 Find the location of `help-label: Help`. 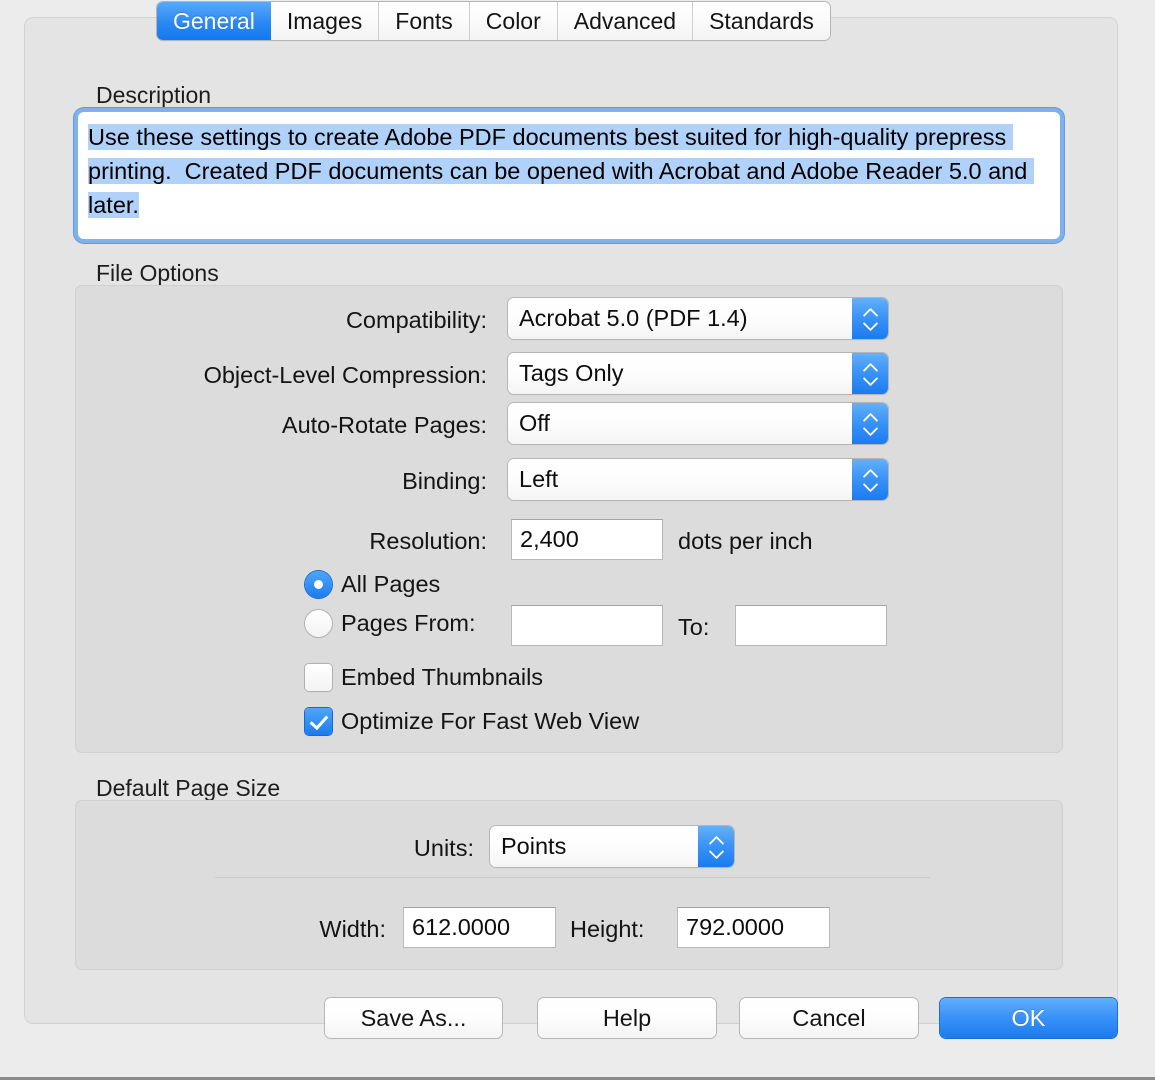

help-label: Help is located at coordinates (627, 1017).